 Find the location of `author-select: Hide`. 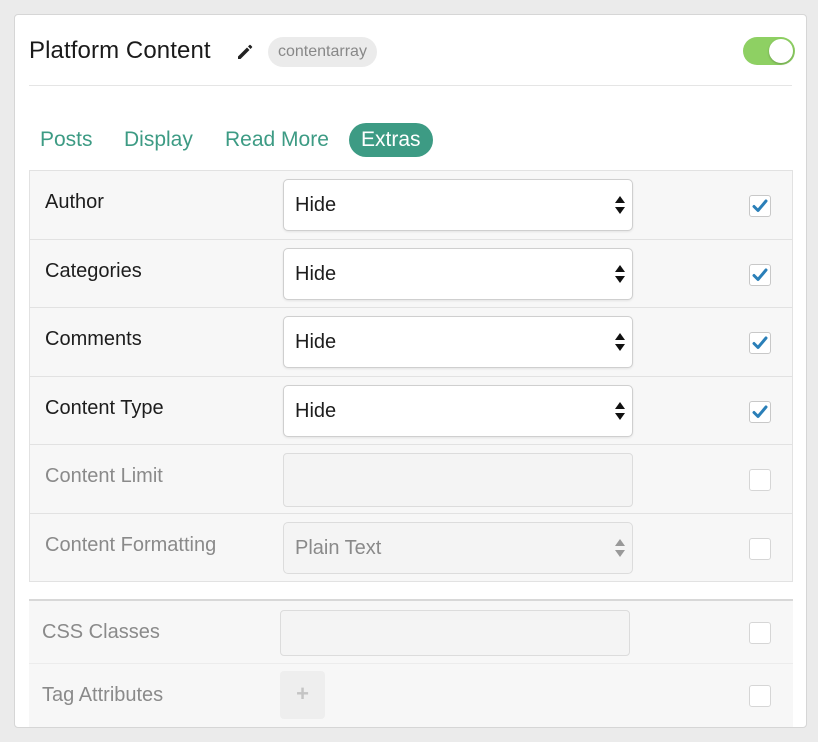

author-select: Hide is located at coordinates (458, 205).